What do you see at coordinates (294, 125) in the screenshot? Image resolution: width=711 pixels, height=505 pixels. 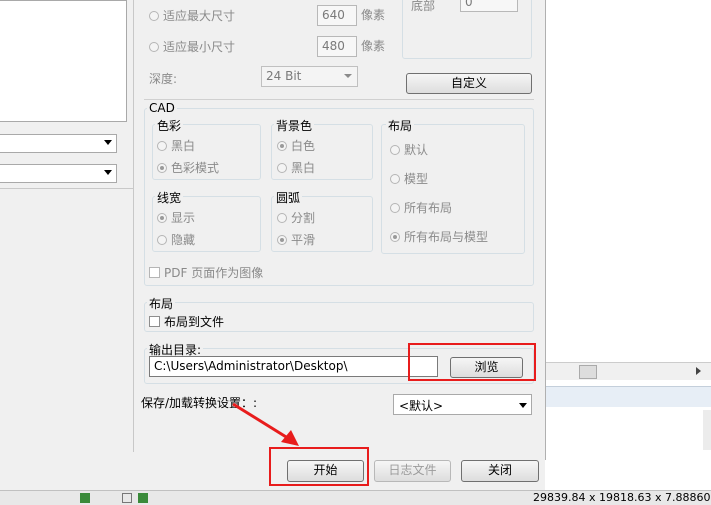 I see `background-title: 背景色` at bounding box center [294, 125].